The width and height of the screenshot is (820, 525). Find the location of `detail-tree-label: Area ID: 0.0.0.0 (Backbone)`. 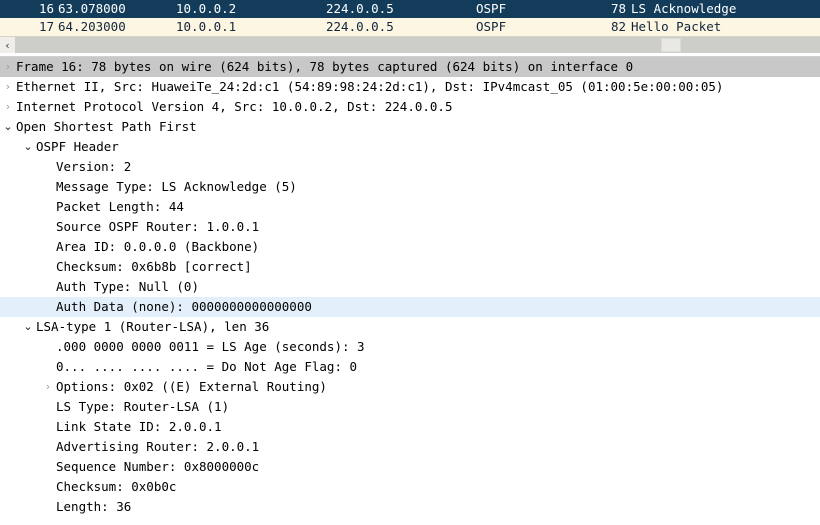

detail-tree-label: Area ID: 0.0.0.0 (Backbone) is located at coordinates (158, 246).